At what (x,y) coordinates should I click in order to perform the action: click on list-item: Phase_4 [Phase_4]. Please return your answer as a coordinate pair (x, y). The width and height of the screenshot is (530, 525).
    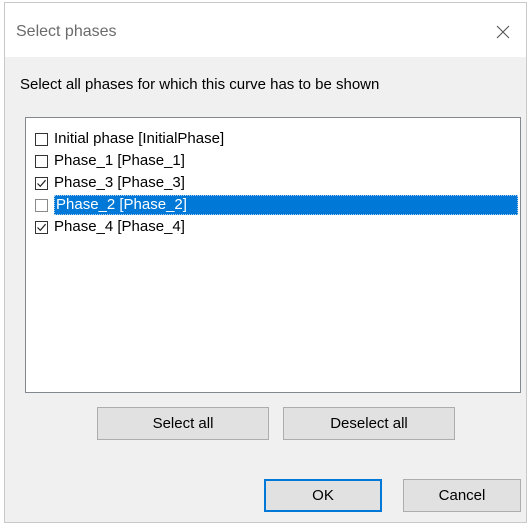
    Looking at the image, I should click on (272, 227).